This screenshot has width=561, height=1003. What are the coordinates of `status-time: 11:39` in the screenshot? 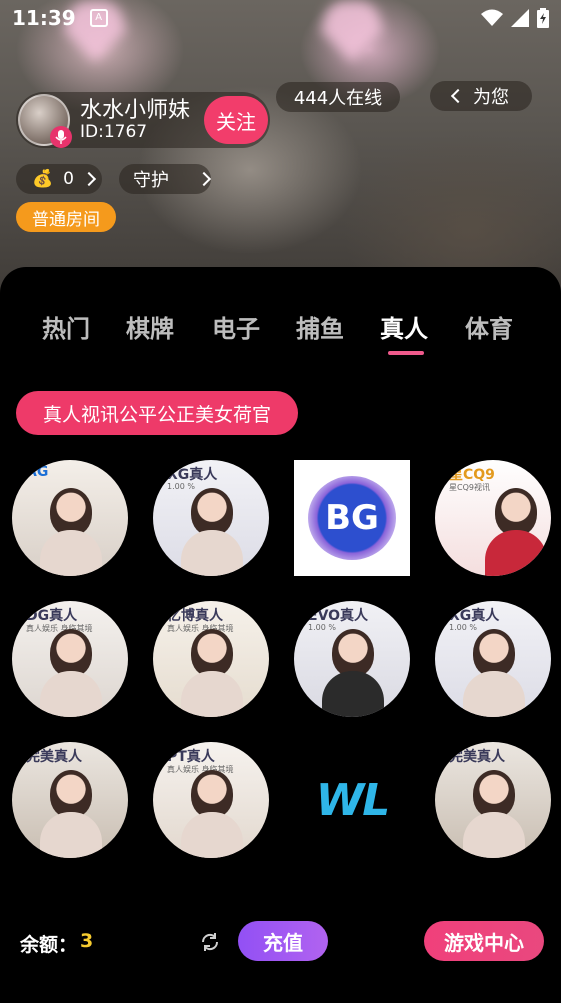 It's located at (44, 18).